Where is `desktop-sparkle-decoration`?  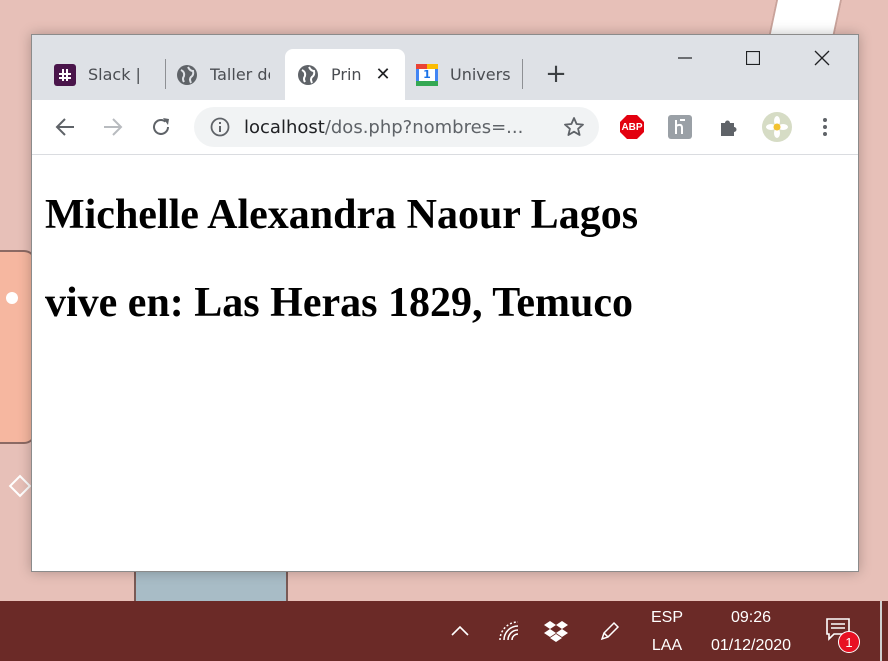 desktop-sparkle-decoration is located at coordinates (20, 486).